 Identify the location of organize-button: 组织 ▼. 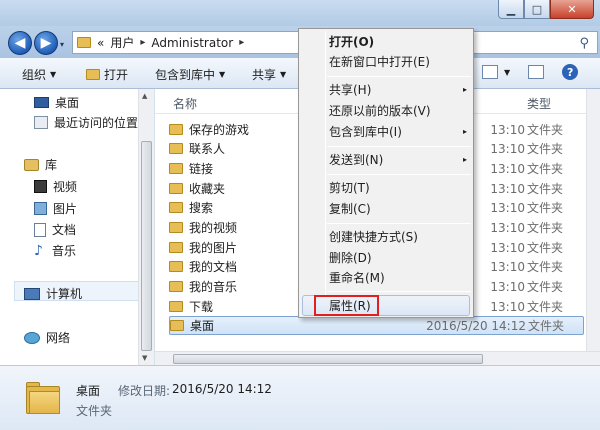
(39, 74).